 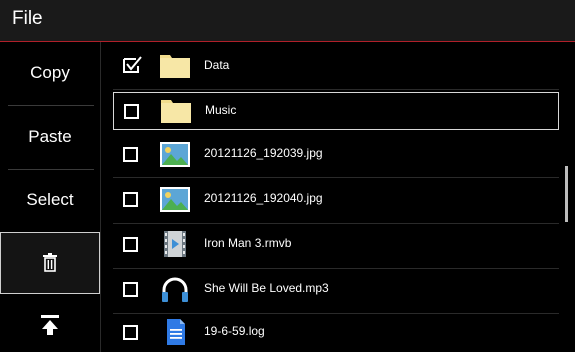 I want to click on video-icon, so click(x=175, y=244).